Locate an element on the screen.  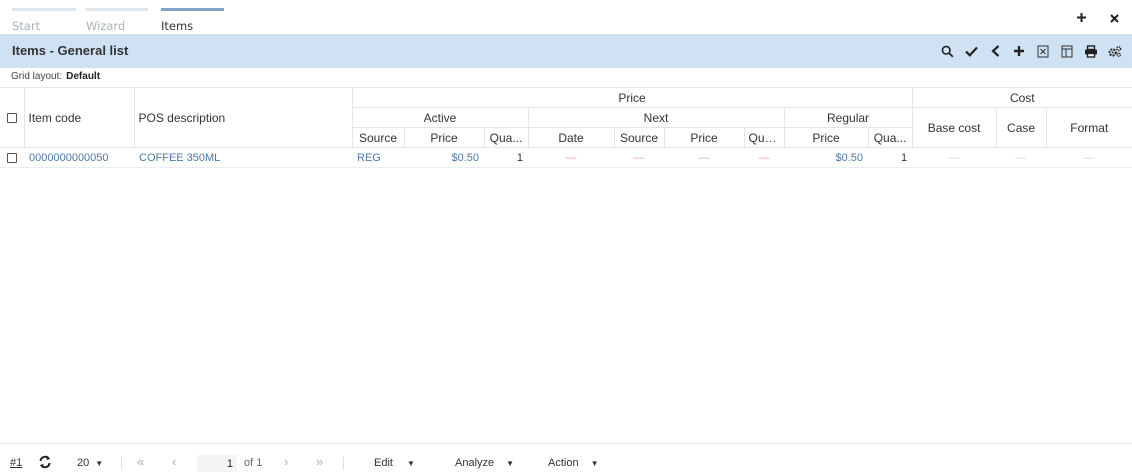
search-icon is located at coordinates (947, 51).